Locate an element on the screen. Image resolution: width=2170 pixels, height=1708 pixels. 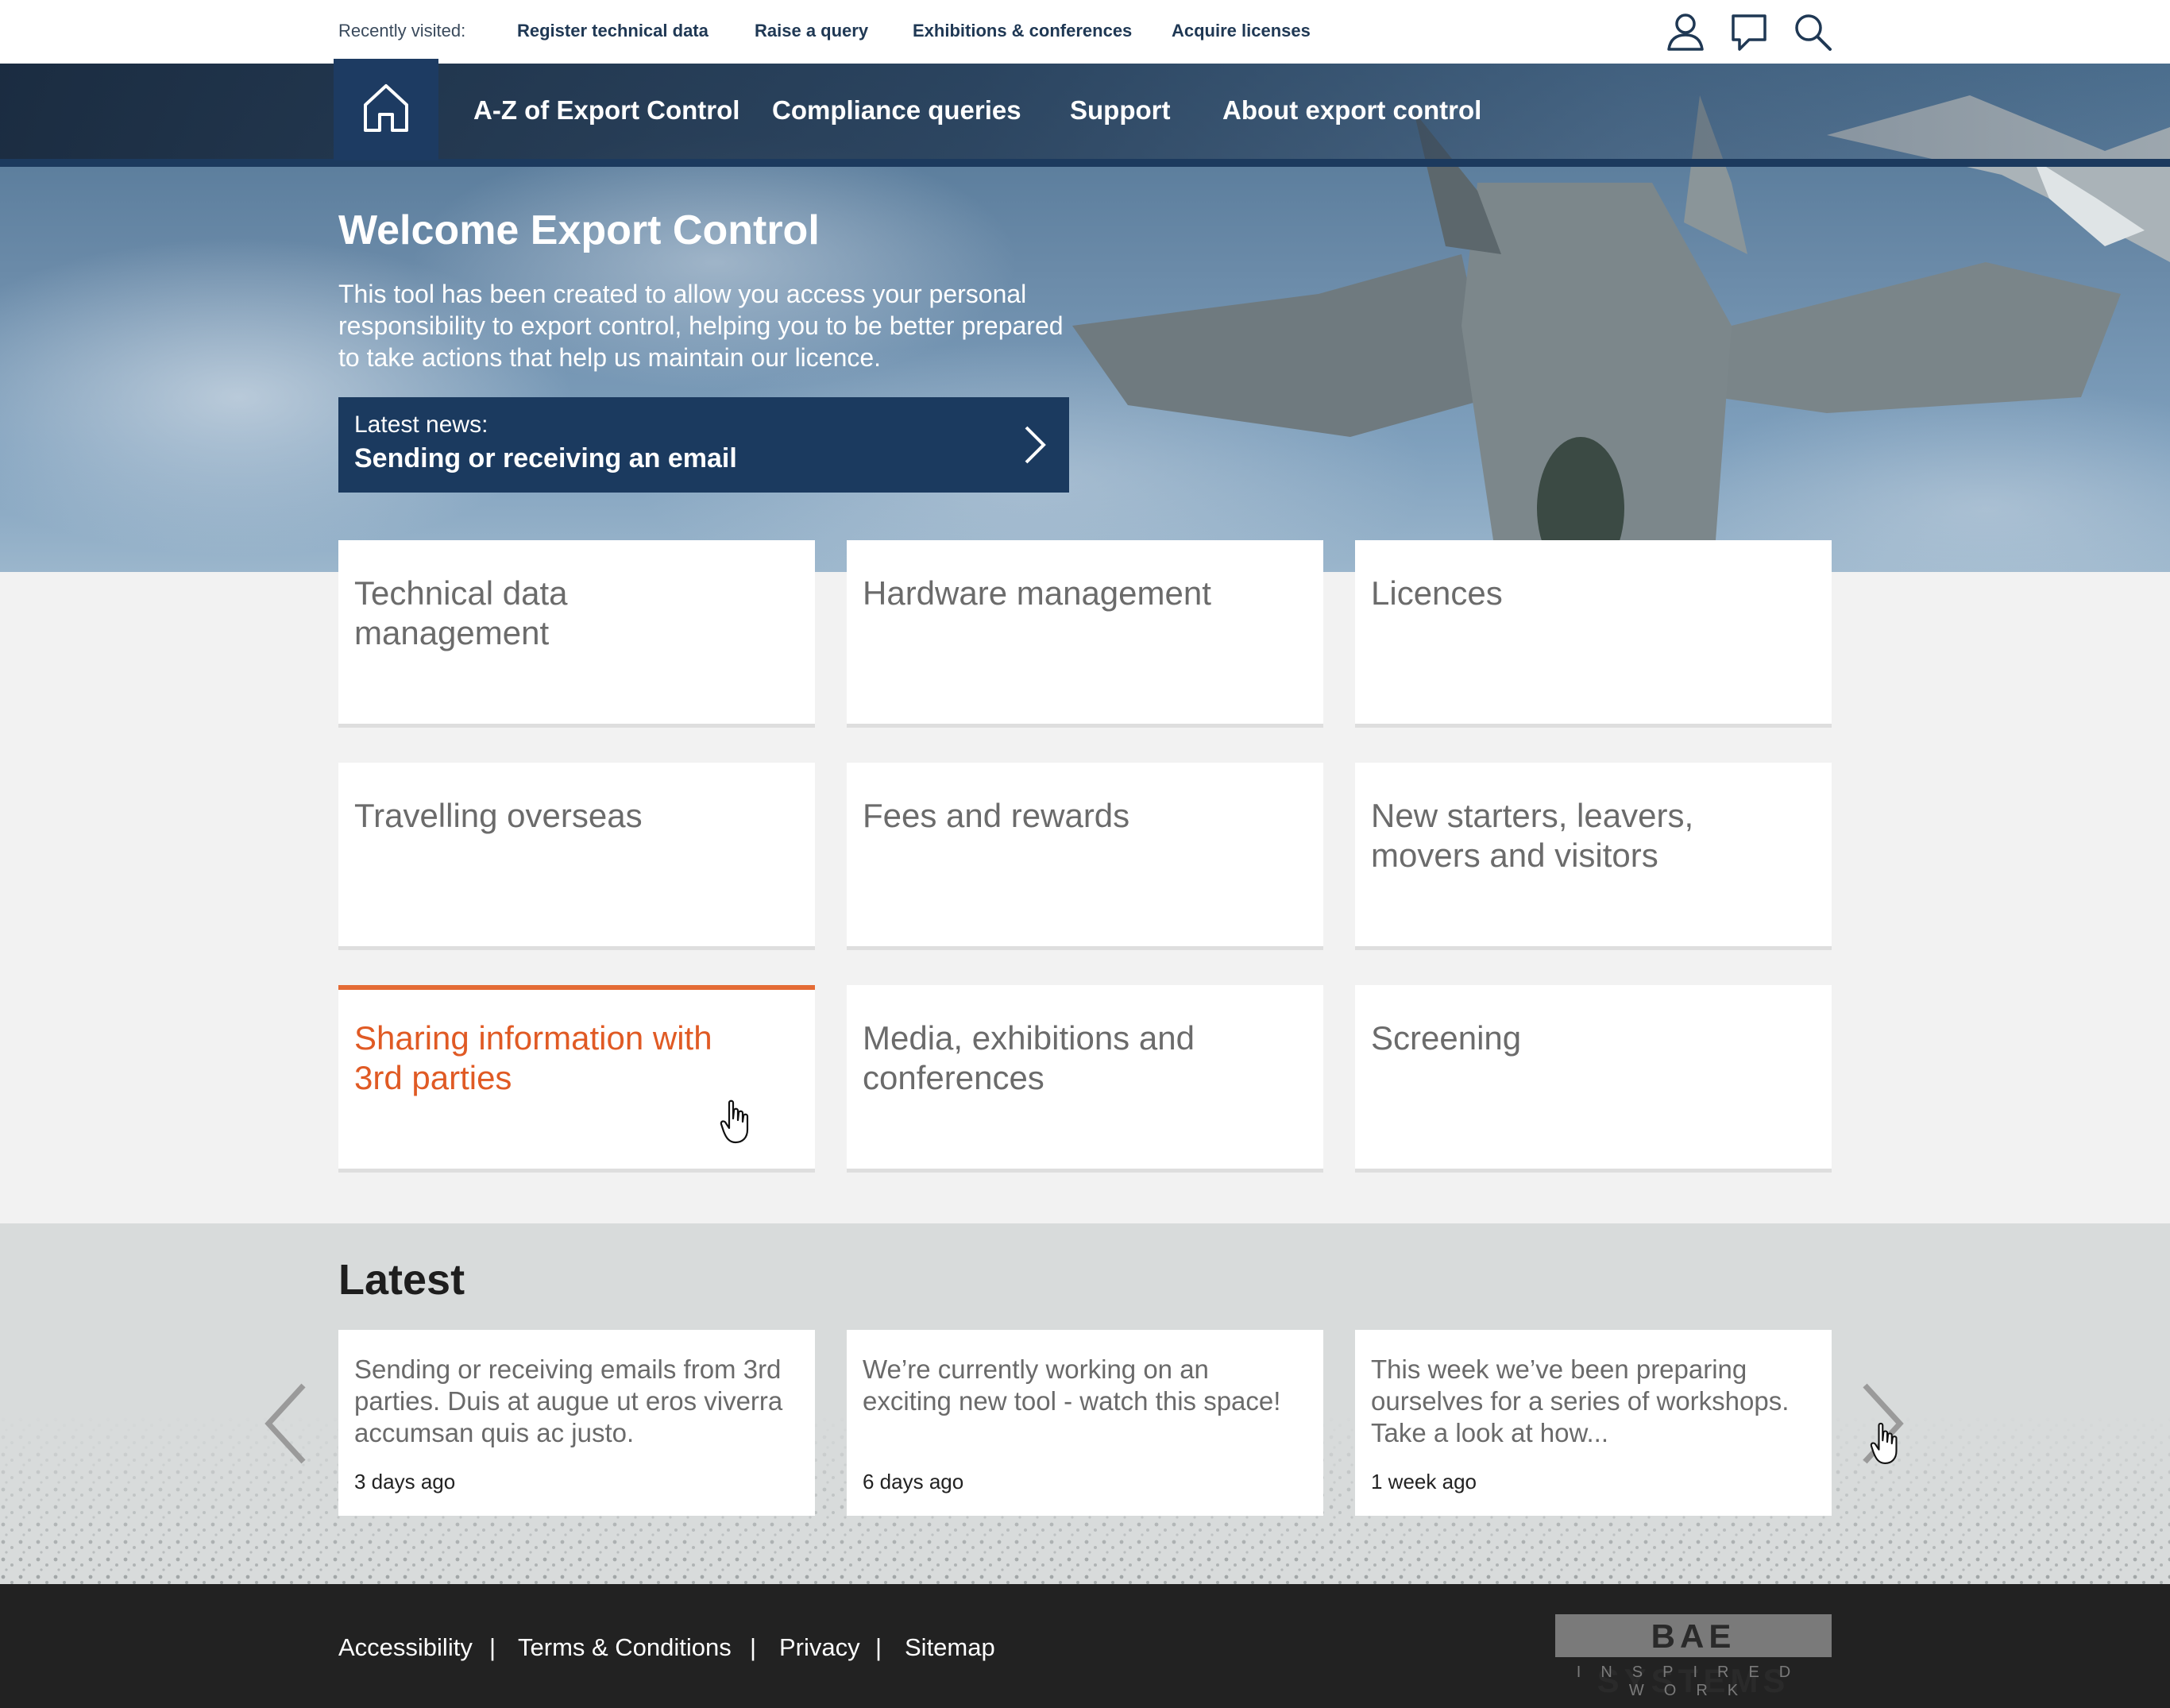
logo-tagline: INSPIRED WORK is located at coordinates (1693, 1681).